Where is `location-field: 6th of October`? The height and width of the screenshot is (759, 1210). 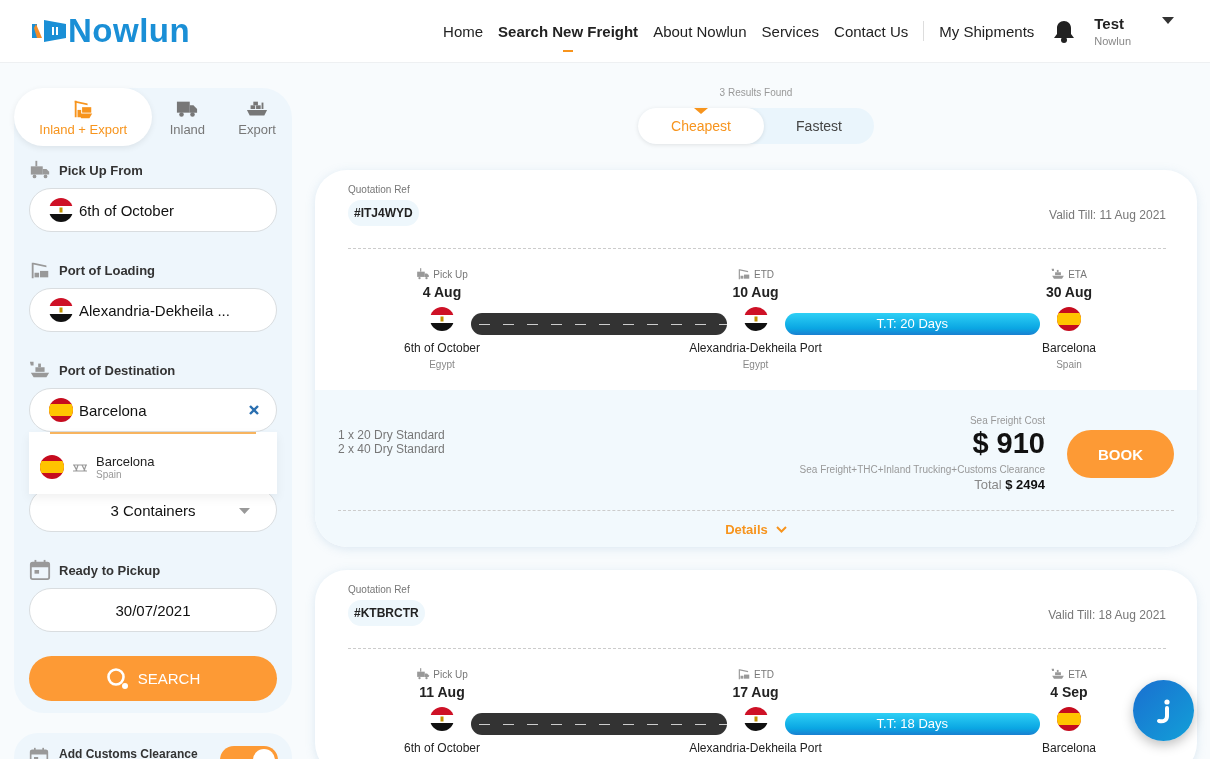
location-field: 6th of October is located at coordinates (153, 210).